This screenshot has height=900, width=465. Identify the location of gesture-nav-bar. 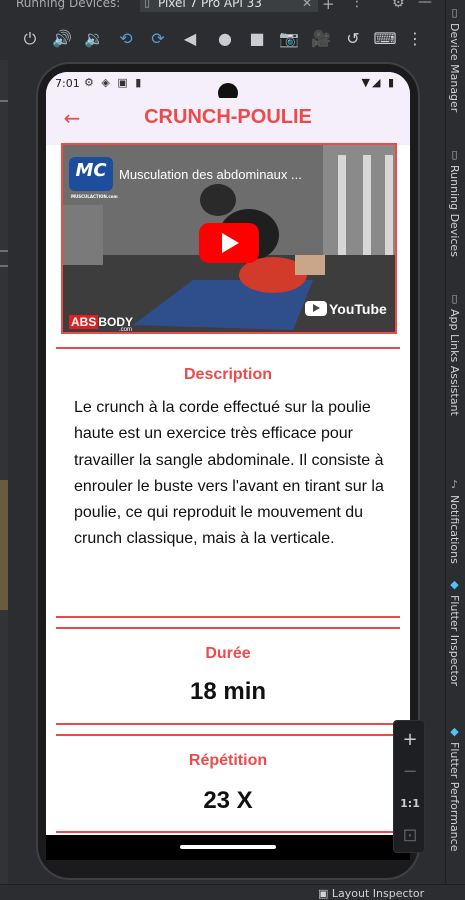
(228, 847).